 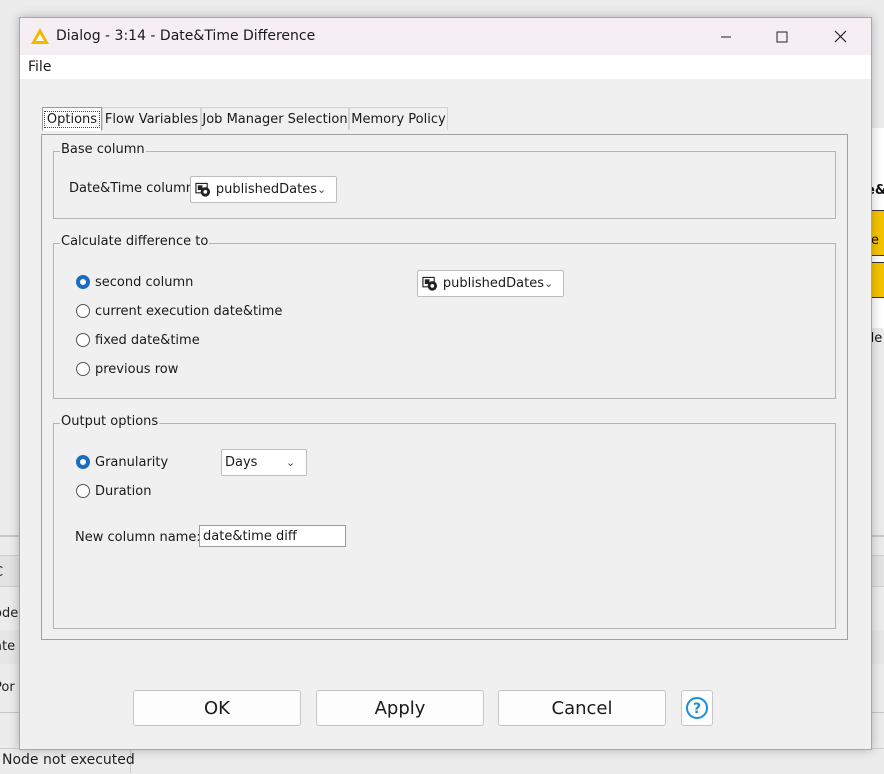 I want to click on tab-label: Options, so click(x=72, y=119).